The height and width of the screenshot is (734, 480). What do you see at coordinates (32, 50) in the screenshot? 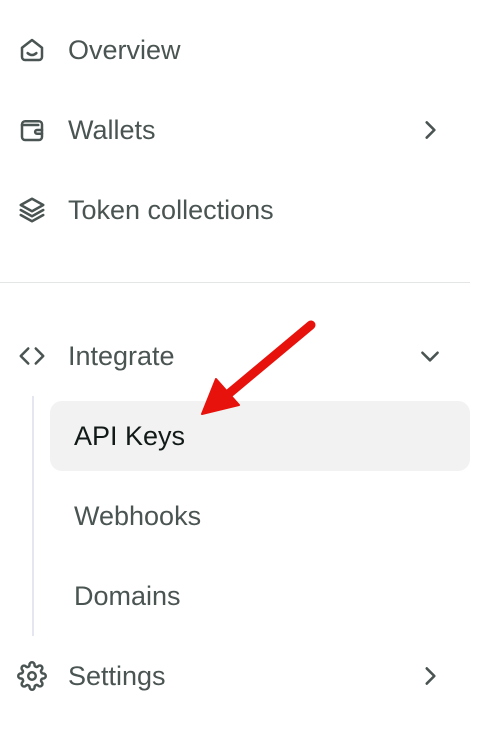
I see `home-icon` at bounding box center [32, 50].